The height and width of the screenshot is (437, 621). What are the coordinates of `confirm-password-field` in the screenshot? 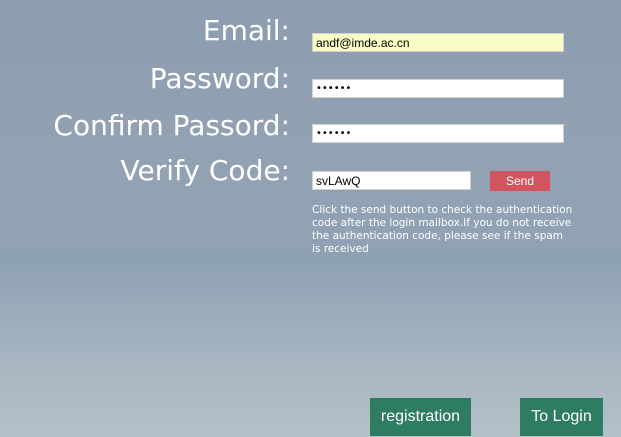 It's located at (438, 133).